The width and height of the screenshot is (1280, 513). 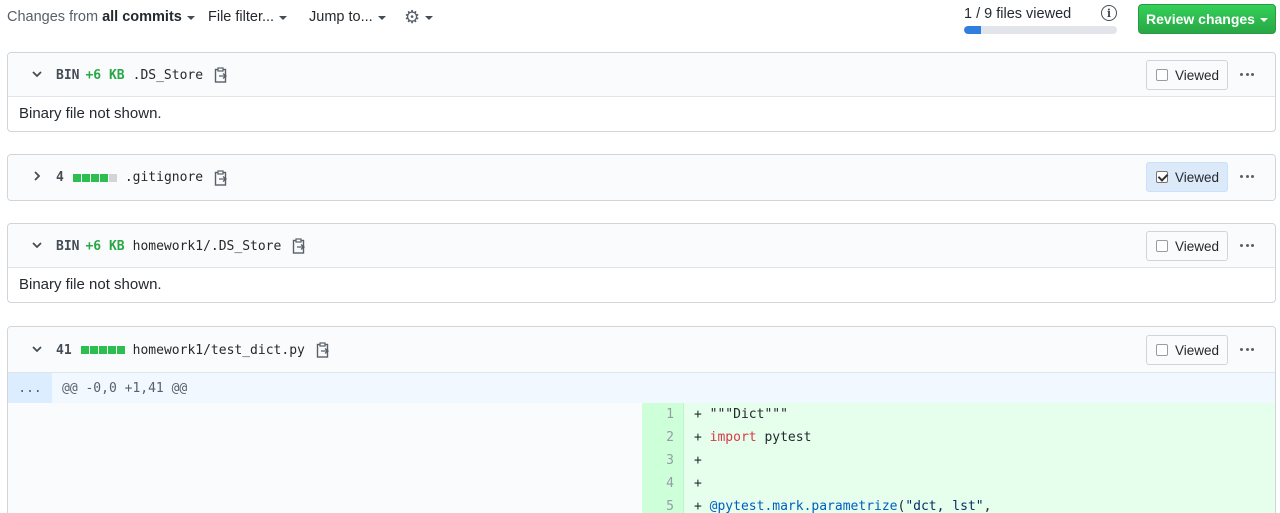 What do you see at coordinates (944, 506) in the screenshot?
I see `code-token: "dct, lst"` at bounding box center [944, 506].